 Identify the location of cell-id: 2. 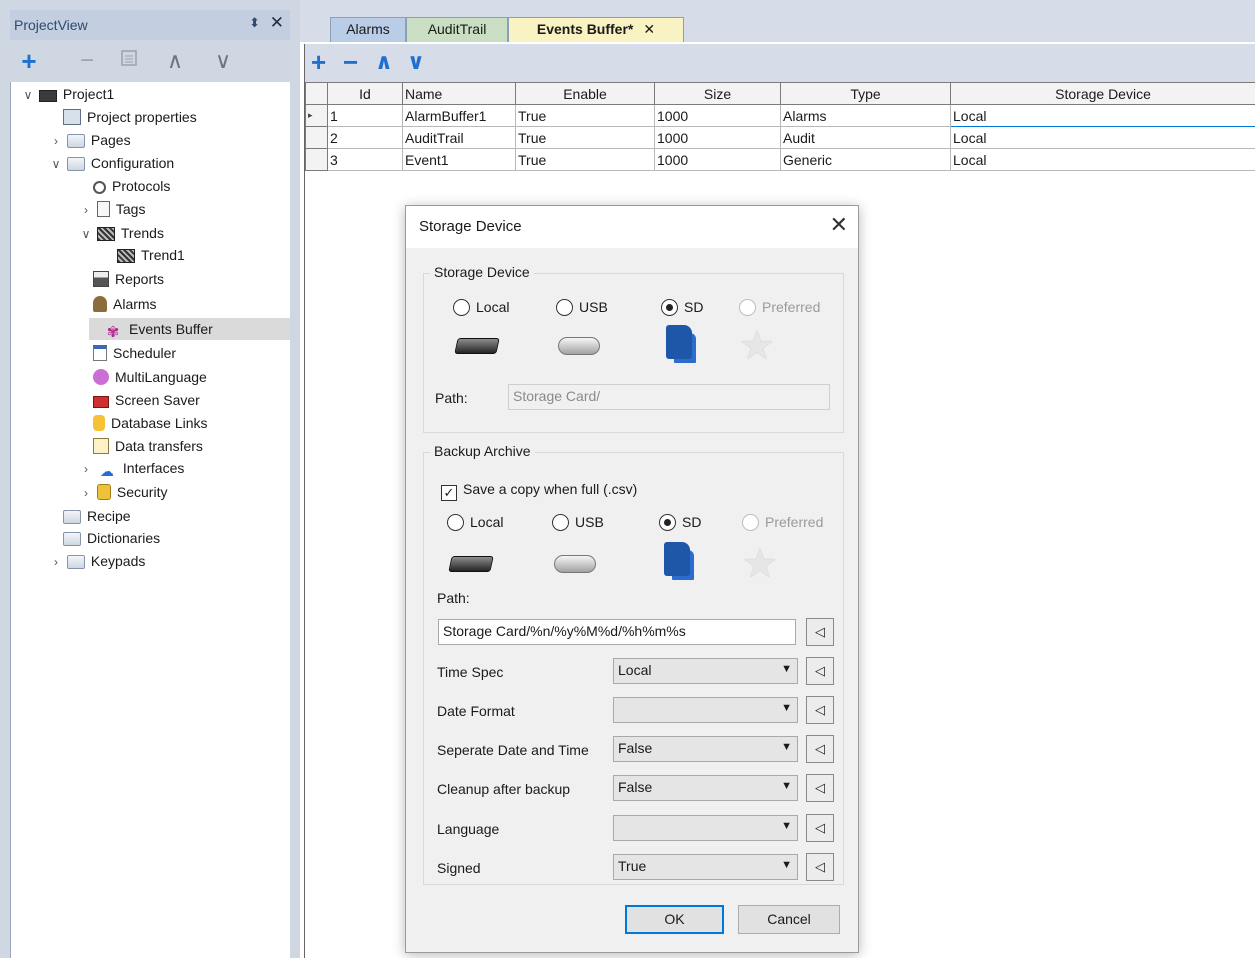
(365, 137).